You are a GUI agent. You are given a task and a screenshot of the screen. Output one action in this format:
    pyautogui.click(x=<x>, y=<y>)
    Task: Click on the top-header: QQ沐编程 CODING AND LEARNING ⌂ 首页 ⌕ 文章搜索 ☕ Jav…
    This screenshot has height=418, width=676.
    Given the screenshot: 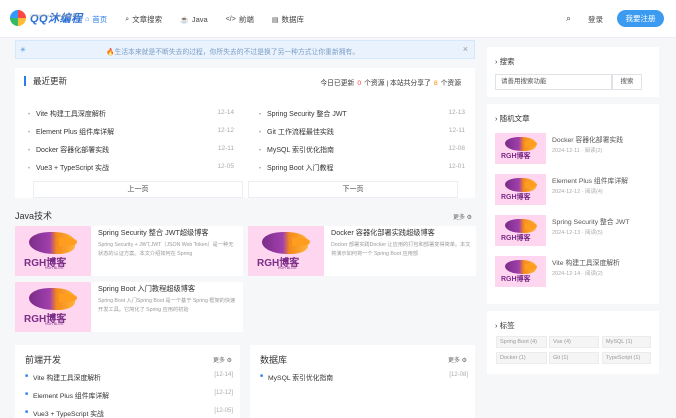 What is the action you would take?
    pyautogui.click(x=338, y=19)
    